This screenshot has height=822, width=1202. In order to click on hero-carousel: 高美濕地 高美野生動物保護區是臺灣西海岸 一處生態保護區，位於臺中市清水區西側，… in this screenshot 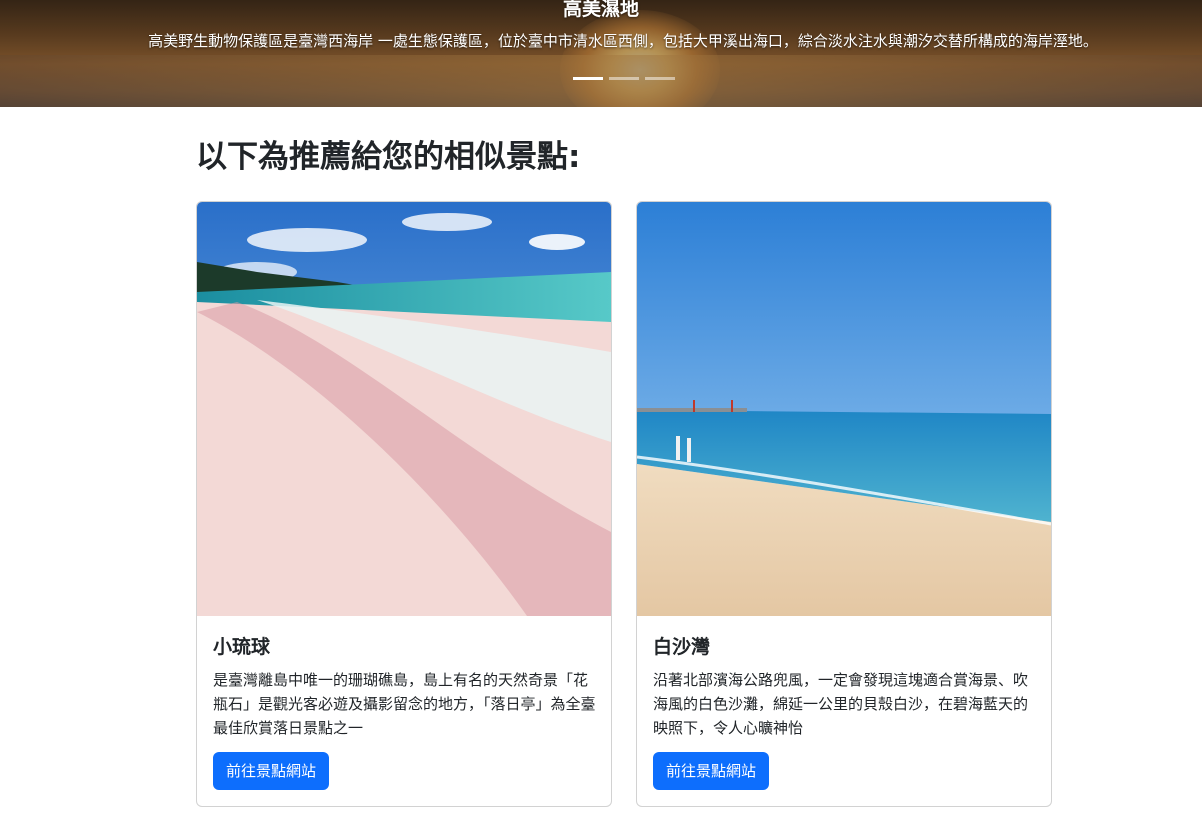, I will do `click(601, 53)`.